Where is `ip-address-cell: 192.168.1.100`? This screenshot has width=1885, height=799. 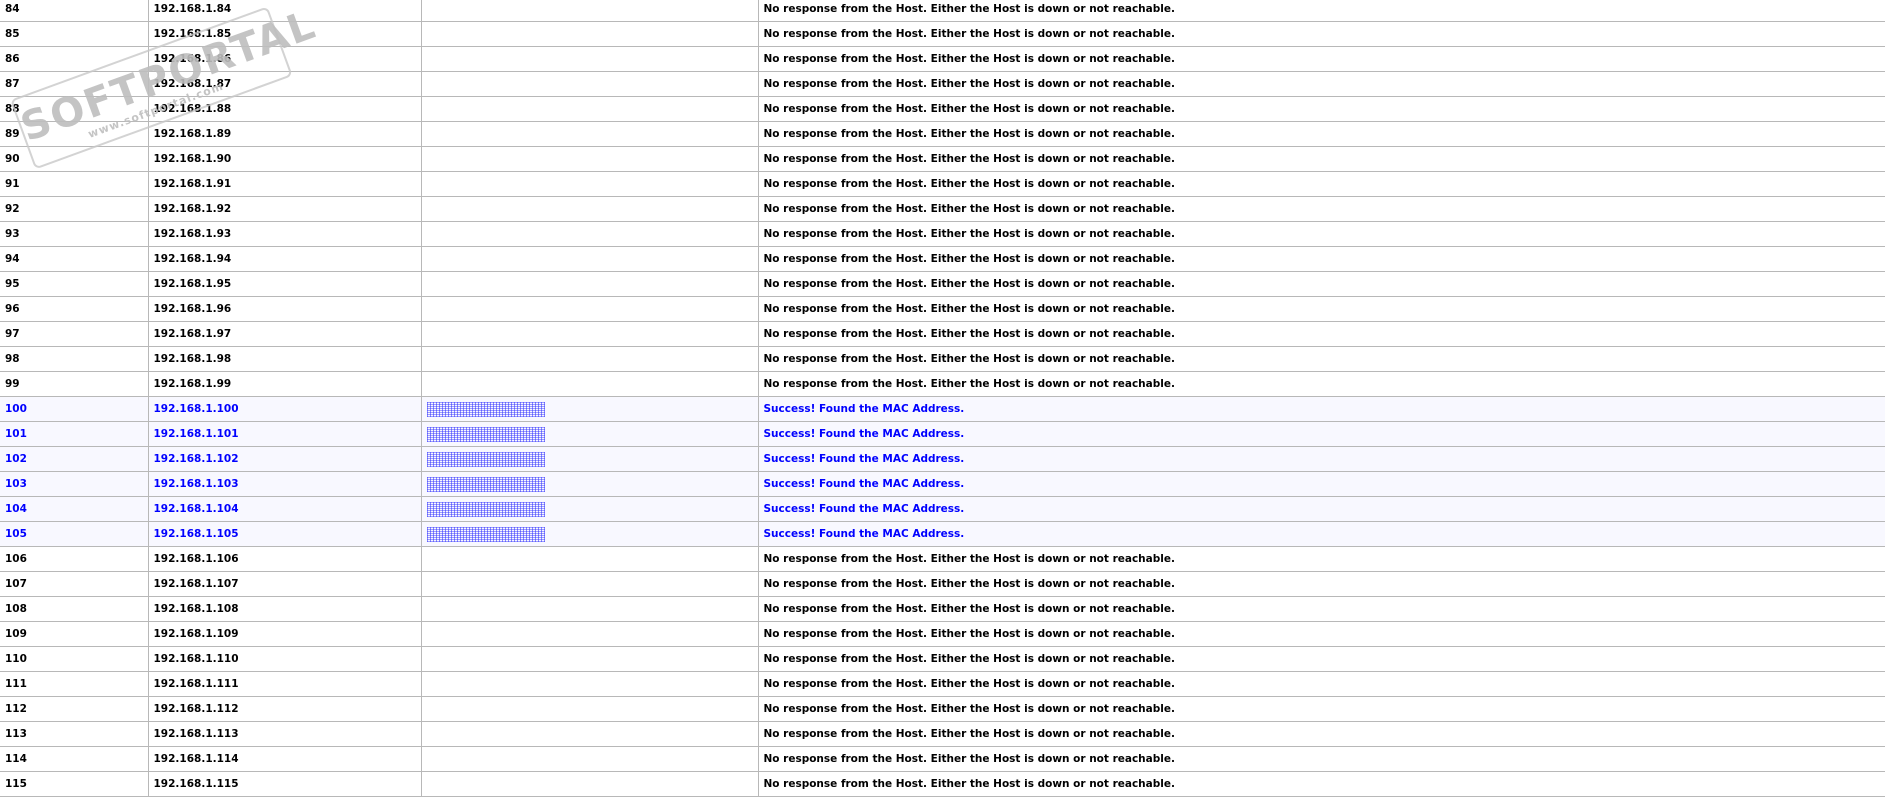
ip-address-cell: 192.168.1.100 is located at coordinates (285, 409).